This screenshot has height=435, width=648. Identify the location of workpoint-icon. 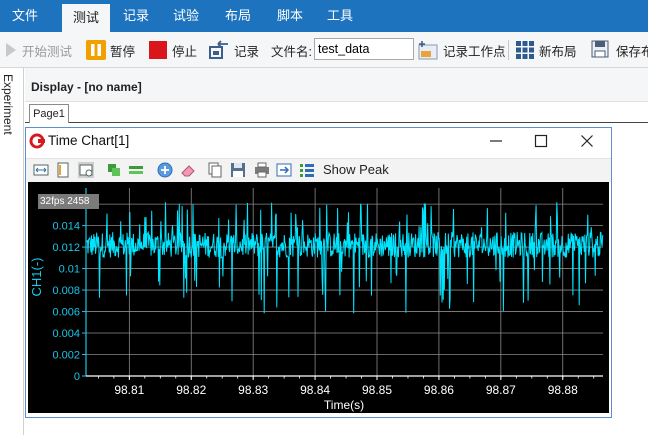
(428, 50).